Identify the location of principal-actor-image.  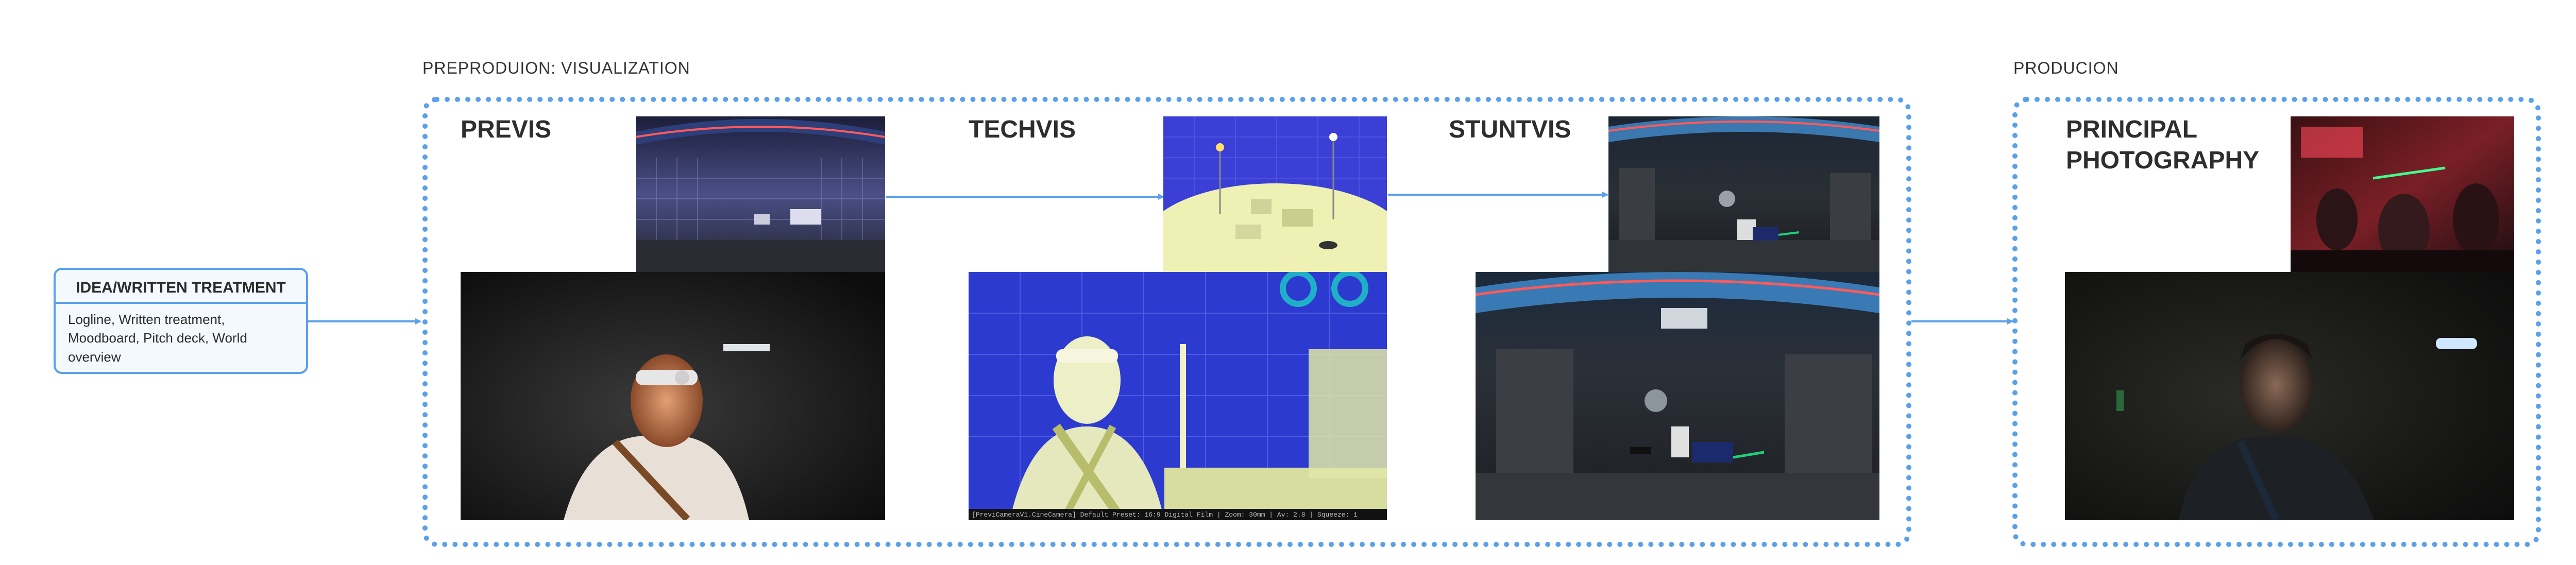
(2289, 396).